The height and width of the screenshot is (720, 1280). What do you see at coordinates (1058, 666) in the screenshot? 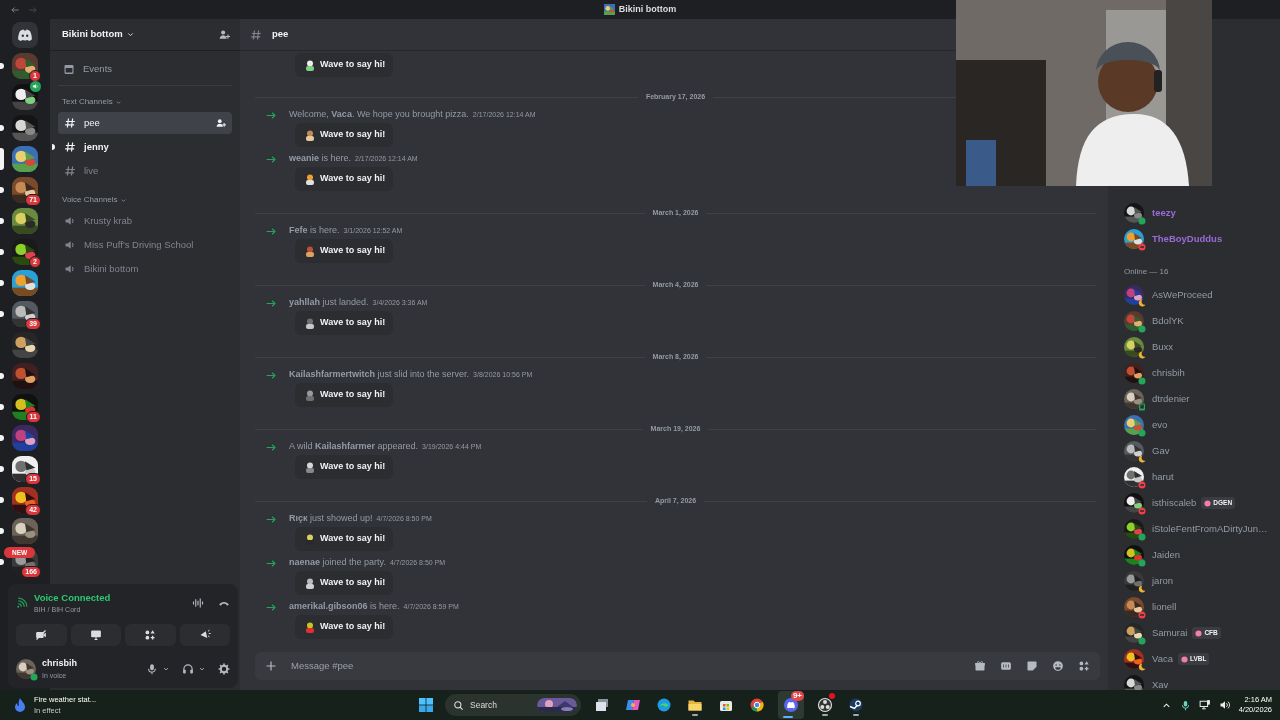
I see `emoji-icon` at bounding box center [1058, 666].